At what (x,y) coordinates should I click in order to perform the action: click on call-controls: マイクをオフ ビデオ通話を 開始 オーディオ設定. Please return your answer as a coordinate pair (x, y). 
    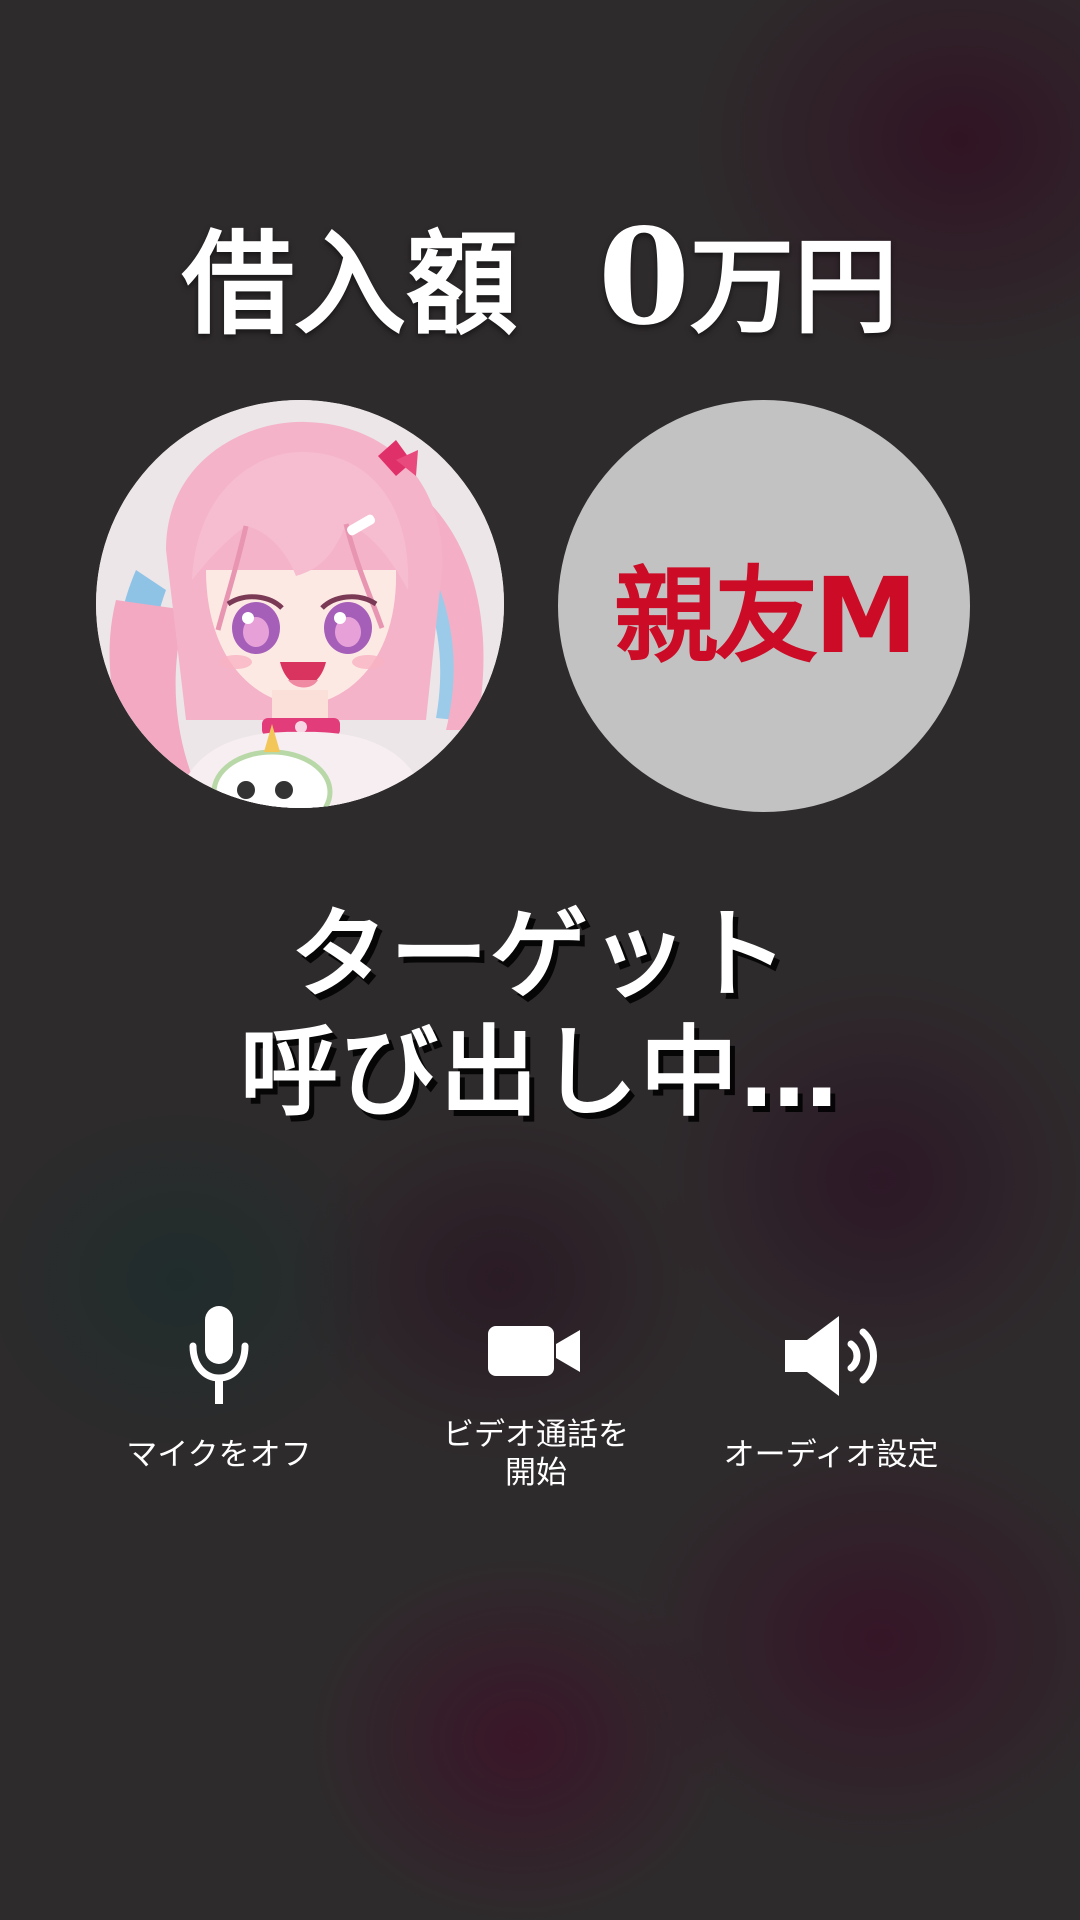
    Looking at the image, I should click on (540, 1410).